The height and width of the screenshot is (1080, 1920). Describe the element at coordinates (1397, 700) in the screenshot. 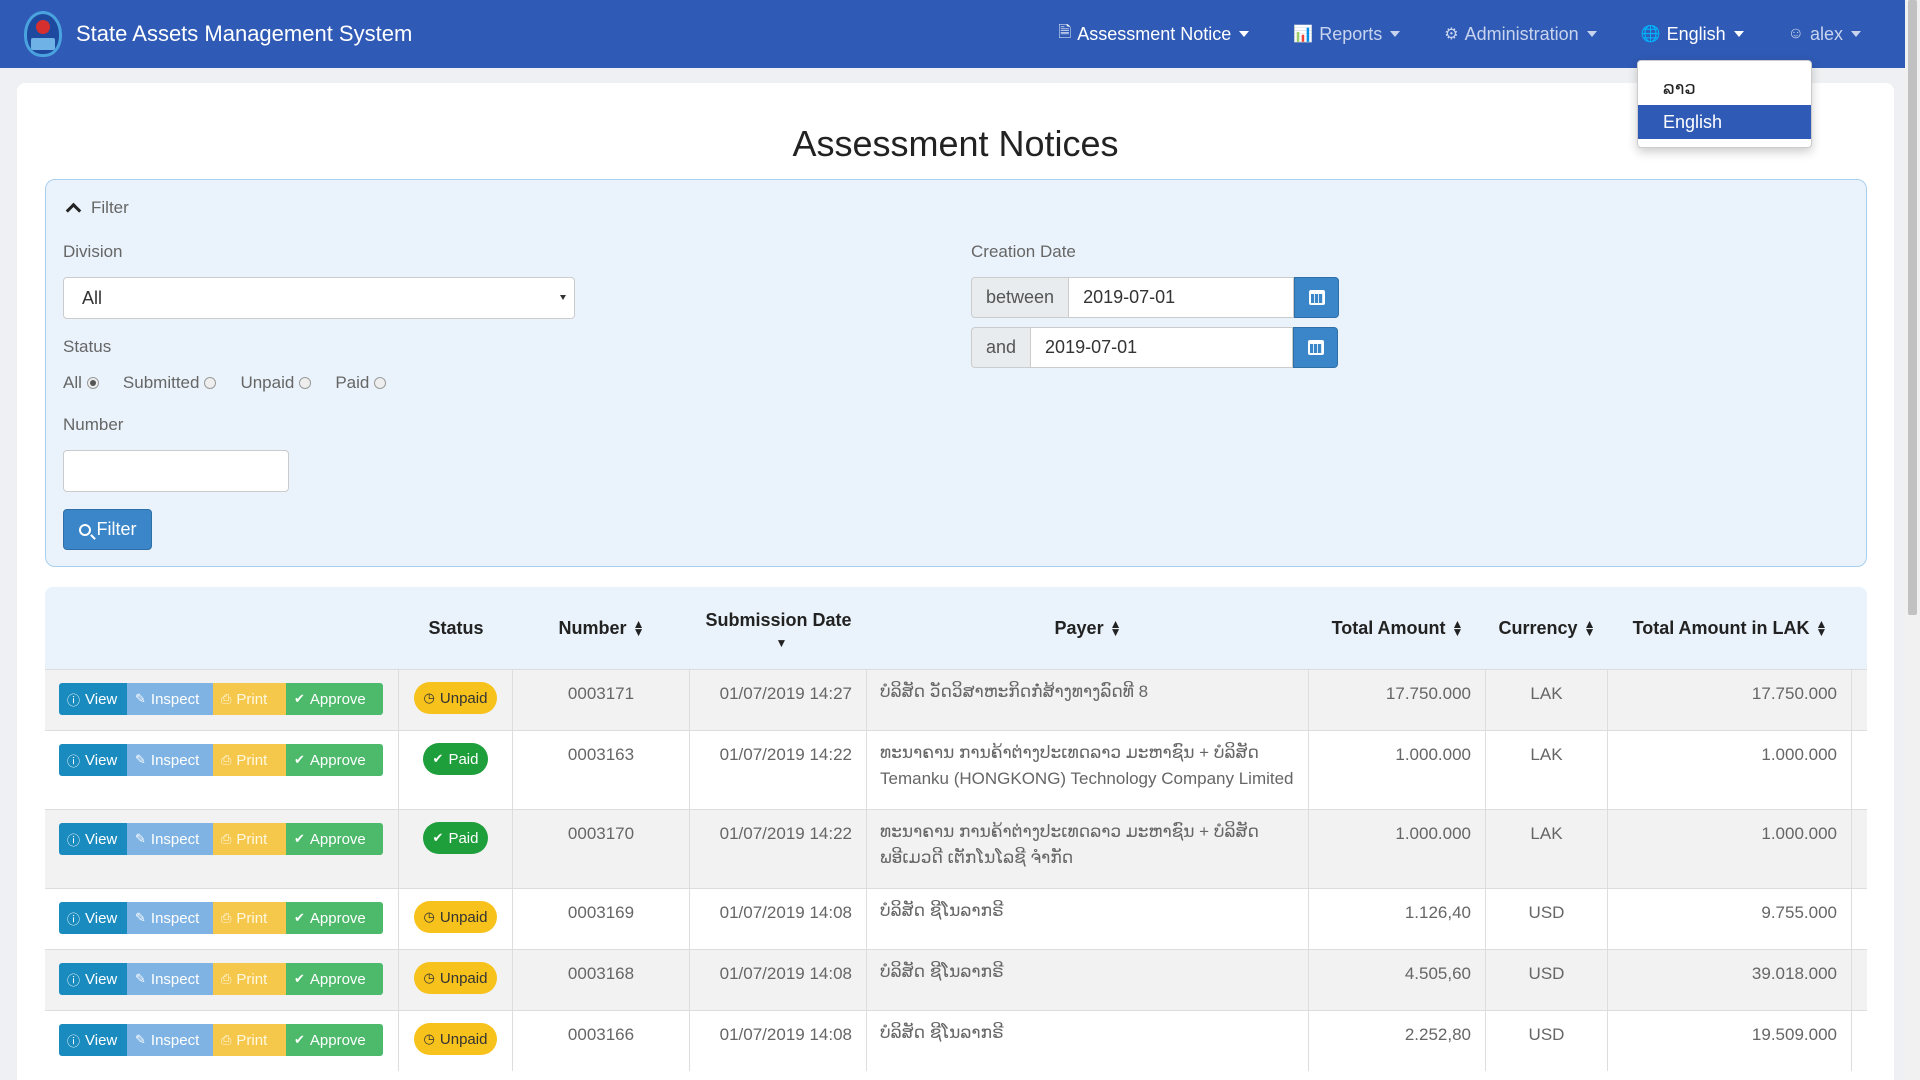

I see `row-total-amount: 17.750.000` at that location.